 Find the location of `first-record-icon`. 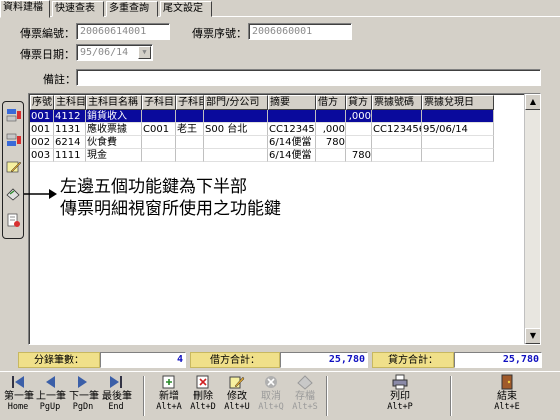

first-record-icon is located at coordinates (18, 382).